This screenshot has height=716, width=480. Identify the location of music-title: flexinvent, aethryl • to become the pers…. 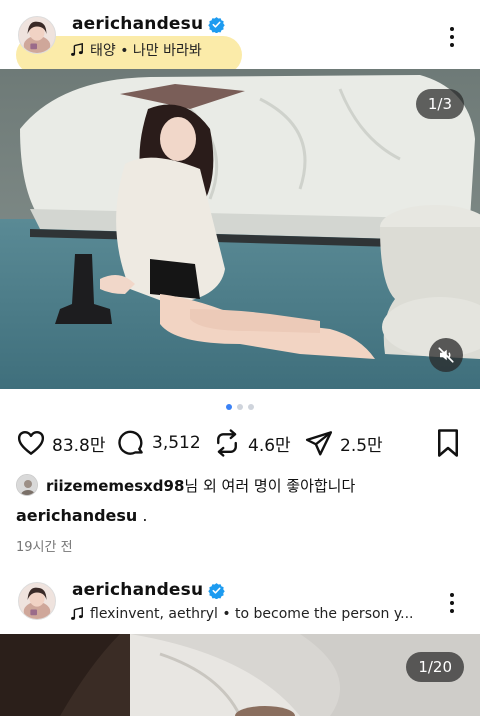
(252, 614).